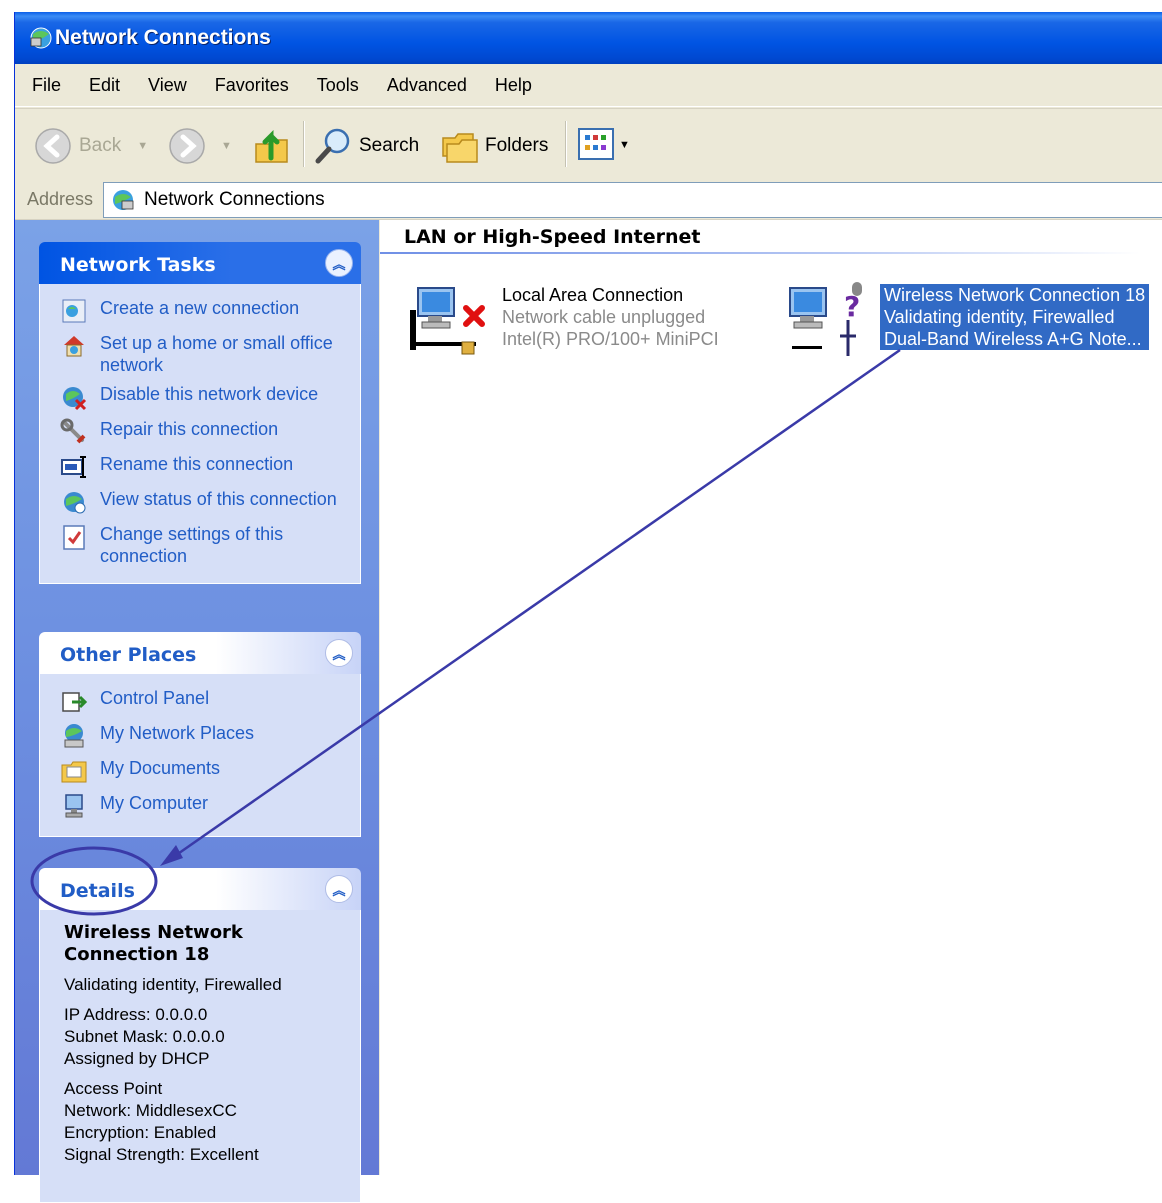 This screenshot has width=1162, height=1203. Describe the element at coordinates (113, 1088) in the screenshot. I see `details-access-point: Access Point` at that location.